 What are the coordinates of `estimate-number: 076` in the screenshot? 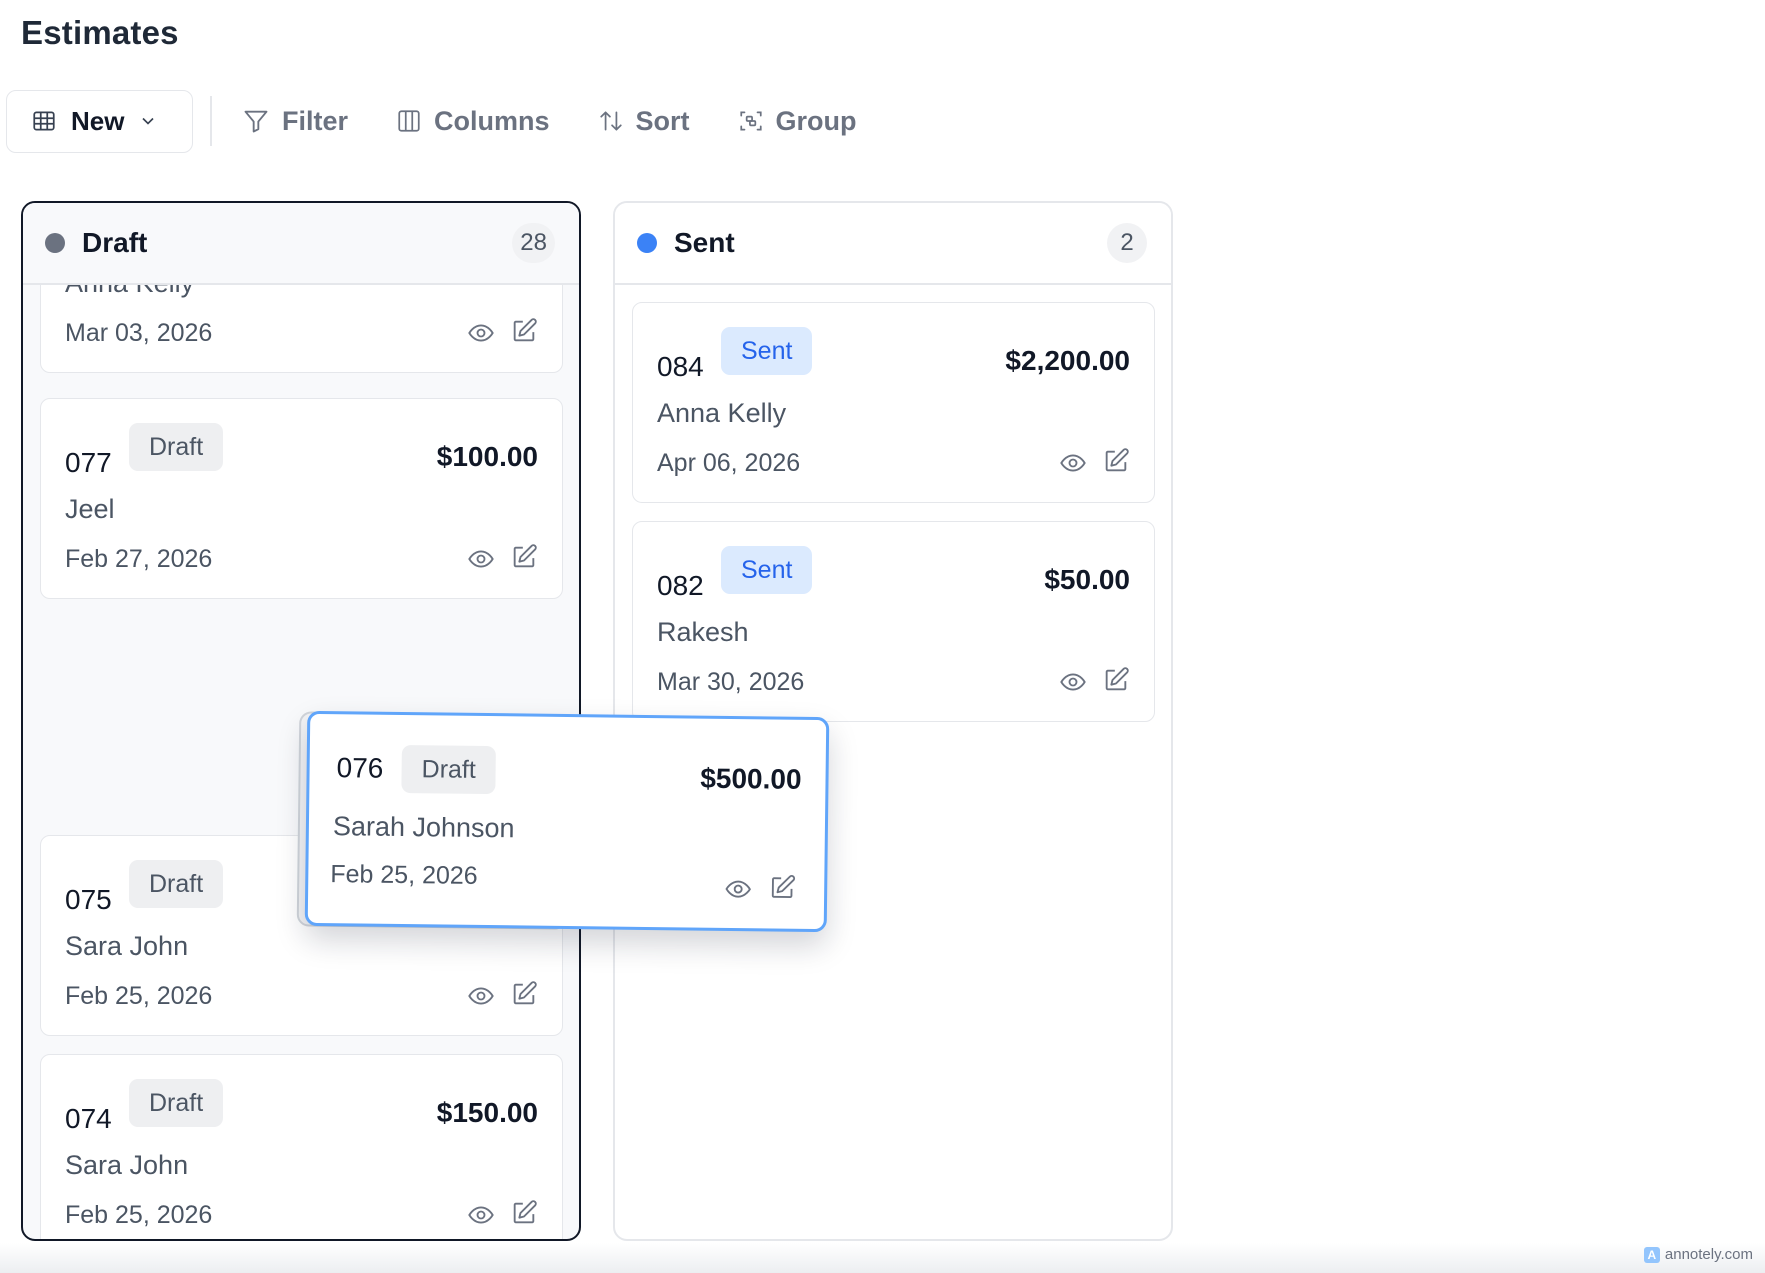 It's located at (360, 768).